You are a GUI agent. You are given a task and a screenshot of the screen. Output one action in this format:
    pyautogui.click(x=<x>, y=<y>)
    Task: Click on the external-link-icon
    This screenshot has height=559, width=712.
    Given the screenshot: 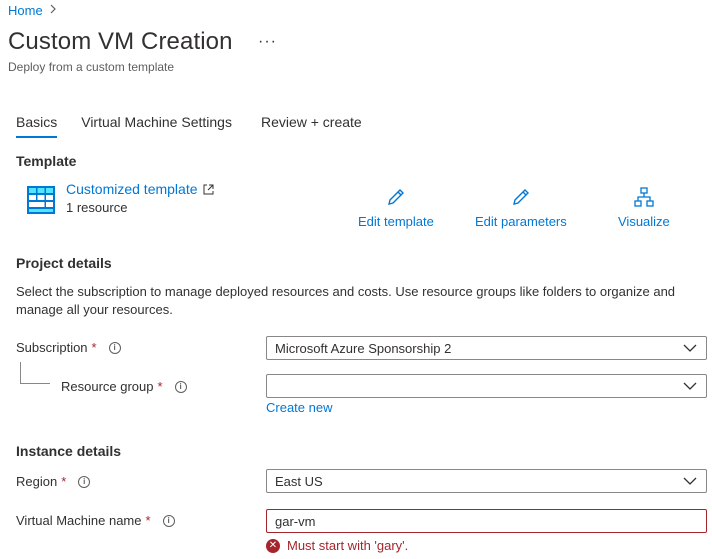 What is the action you would take?
    pyautogui.click(x=208, y=189)
    